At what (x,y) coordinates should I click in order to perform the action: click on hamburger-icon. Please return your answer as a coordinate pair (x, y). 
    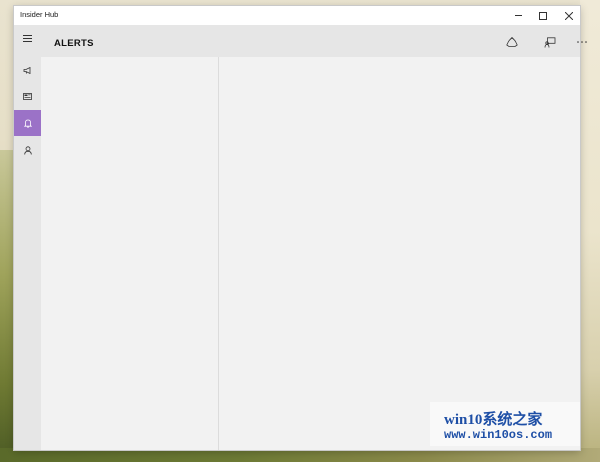
    Looking at the image, I should click on (27, 38).